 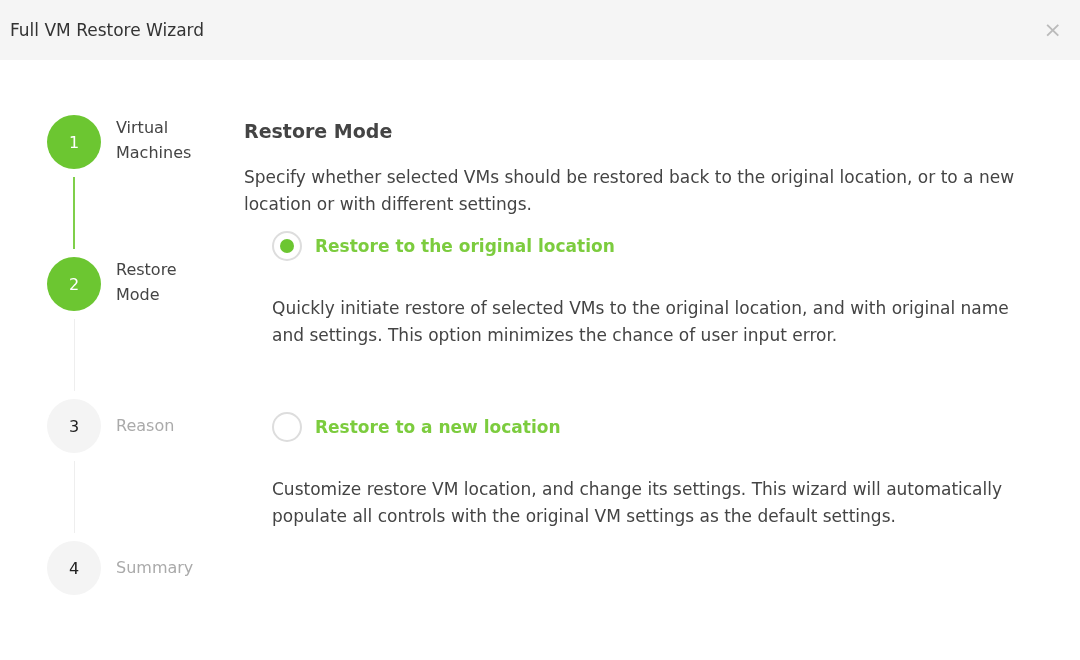 I want to click on step-number: 2, so click(x=74, y=284).